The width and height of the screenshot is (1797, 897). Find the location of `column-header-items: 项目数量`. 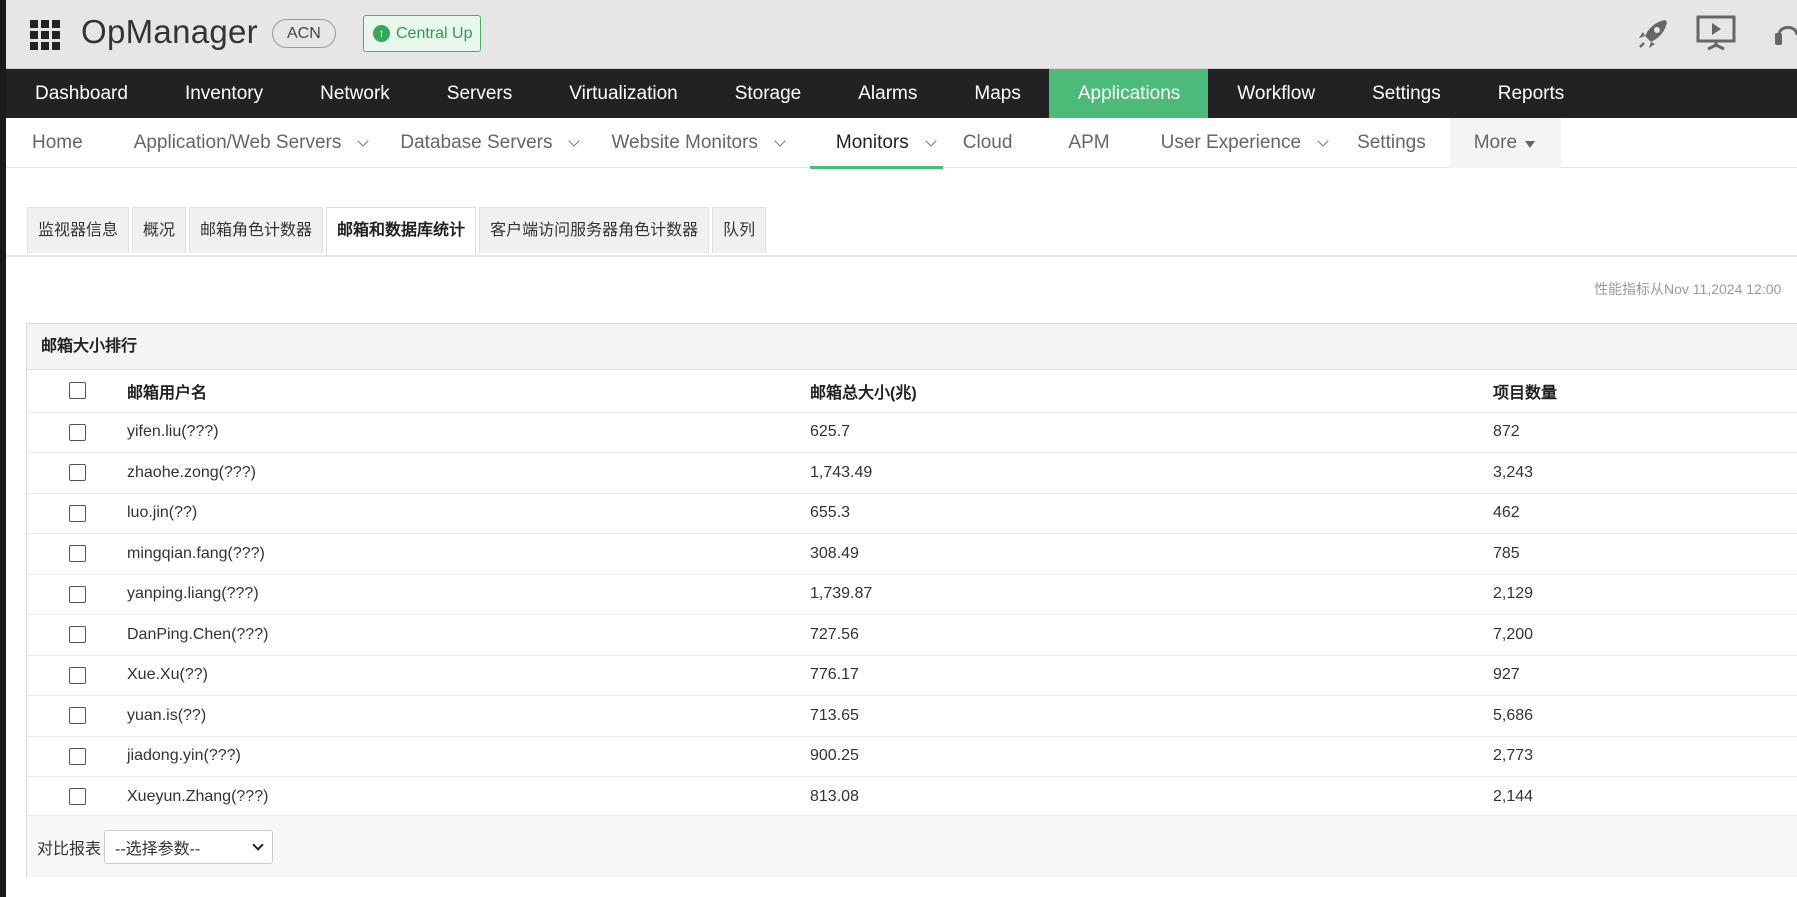

column-header-items: 项目数量 is located at coordinates (1645, 391).